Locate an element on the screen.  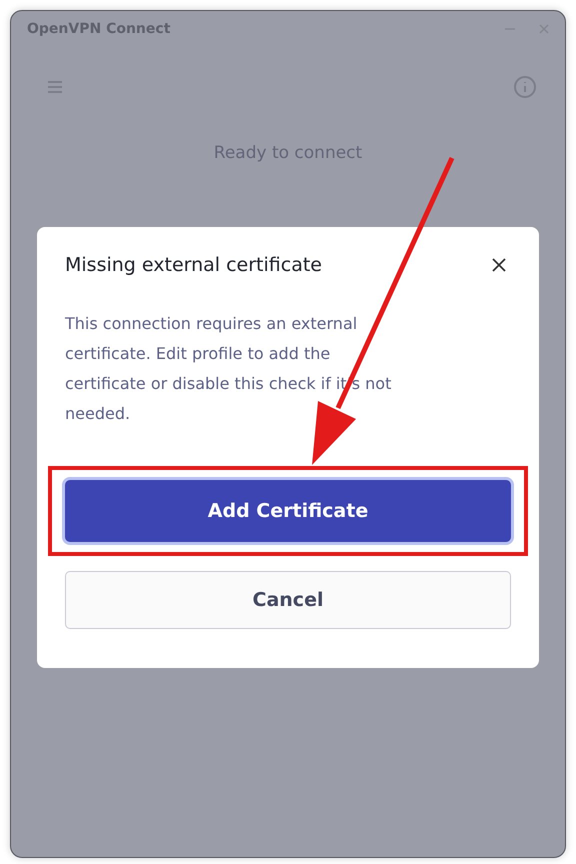
dialog-title: Missing external certificate is located at coordinates (193, 265).